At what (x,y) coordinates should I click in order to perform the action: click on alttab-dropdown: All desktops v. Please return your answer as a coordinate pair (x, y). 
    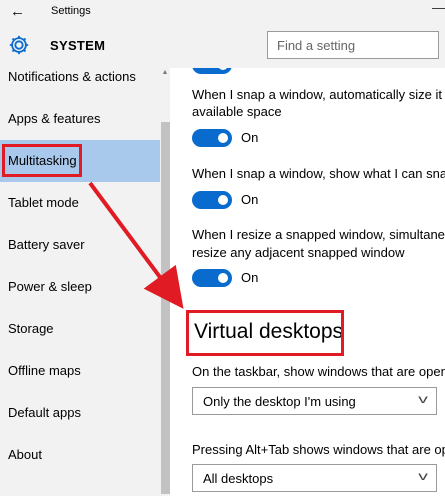
    Looking at the image, I should click on (314, 478).